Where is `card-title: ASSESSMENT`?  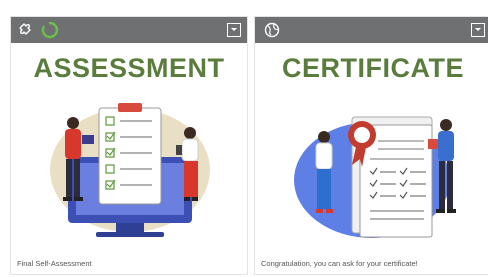 card-title: ASSESSMENT is located at coordinates (129, 68).